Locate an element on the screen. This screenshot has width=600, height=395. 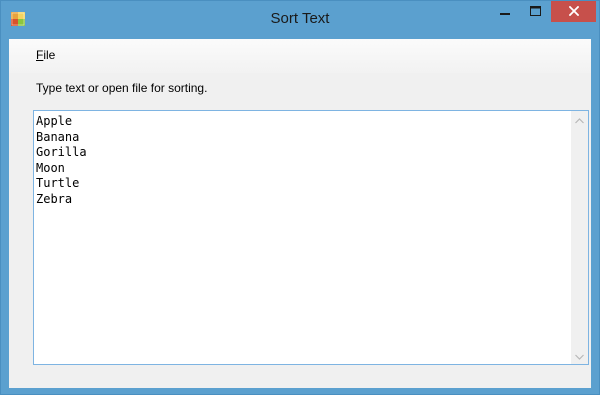
instruction-label: Type text or open file for sorting. is located at coordinates (122, 88).